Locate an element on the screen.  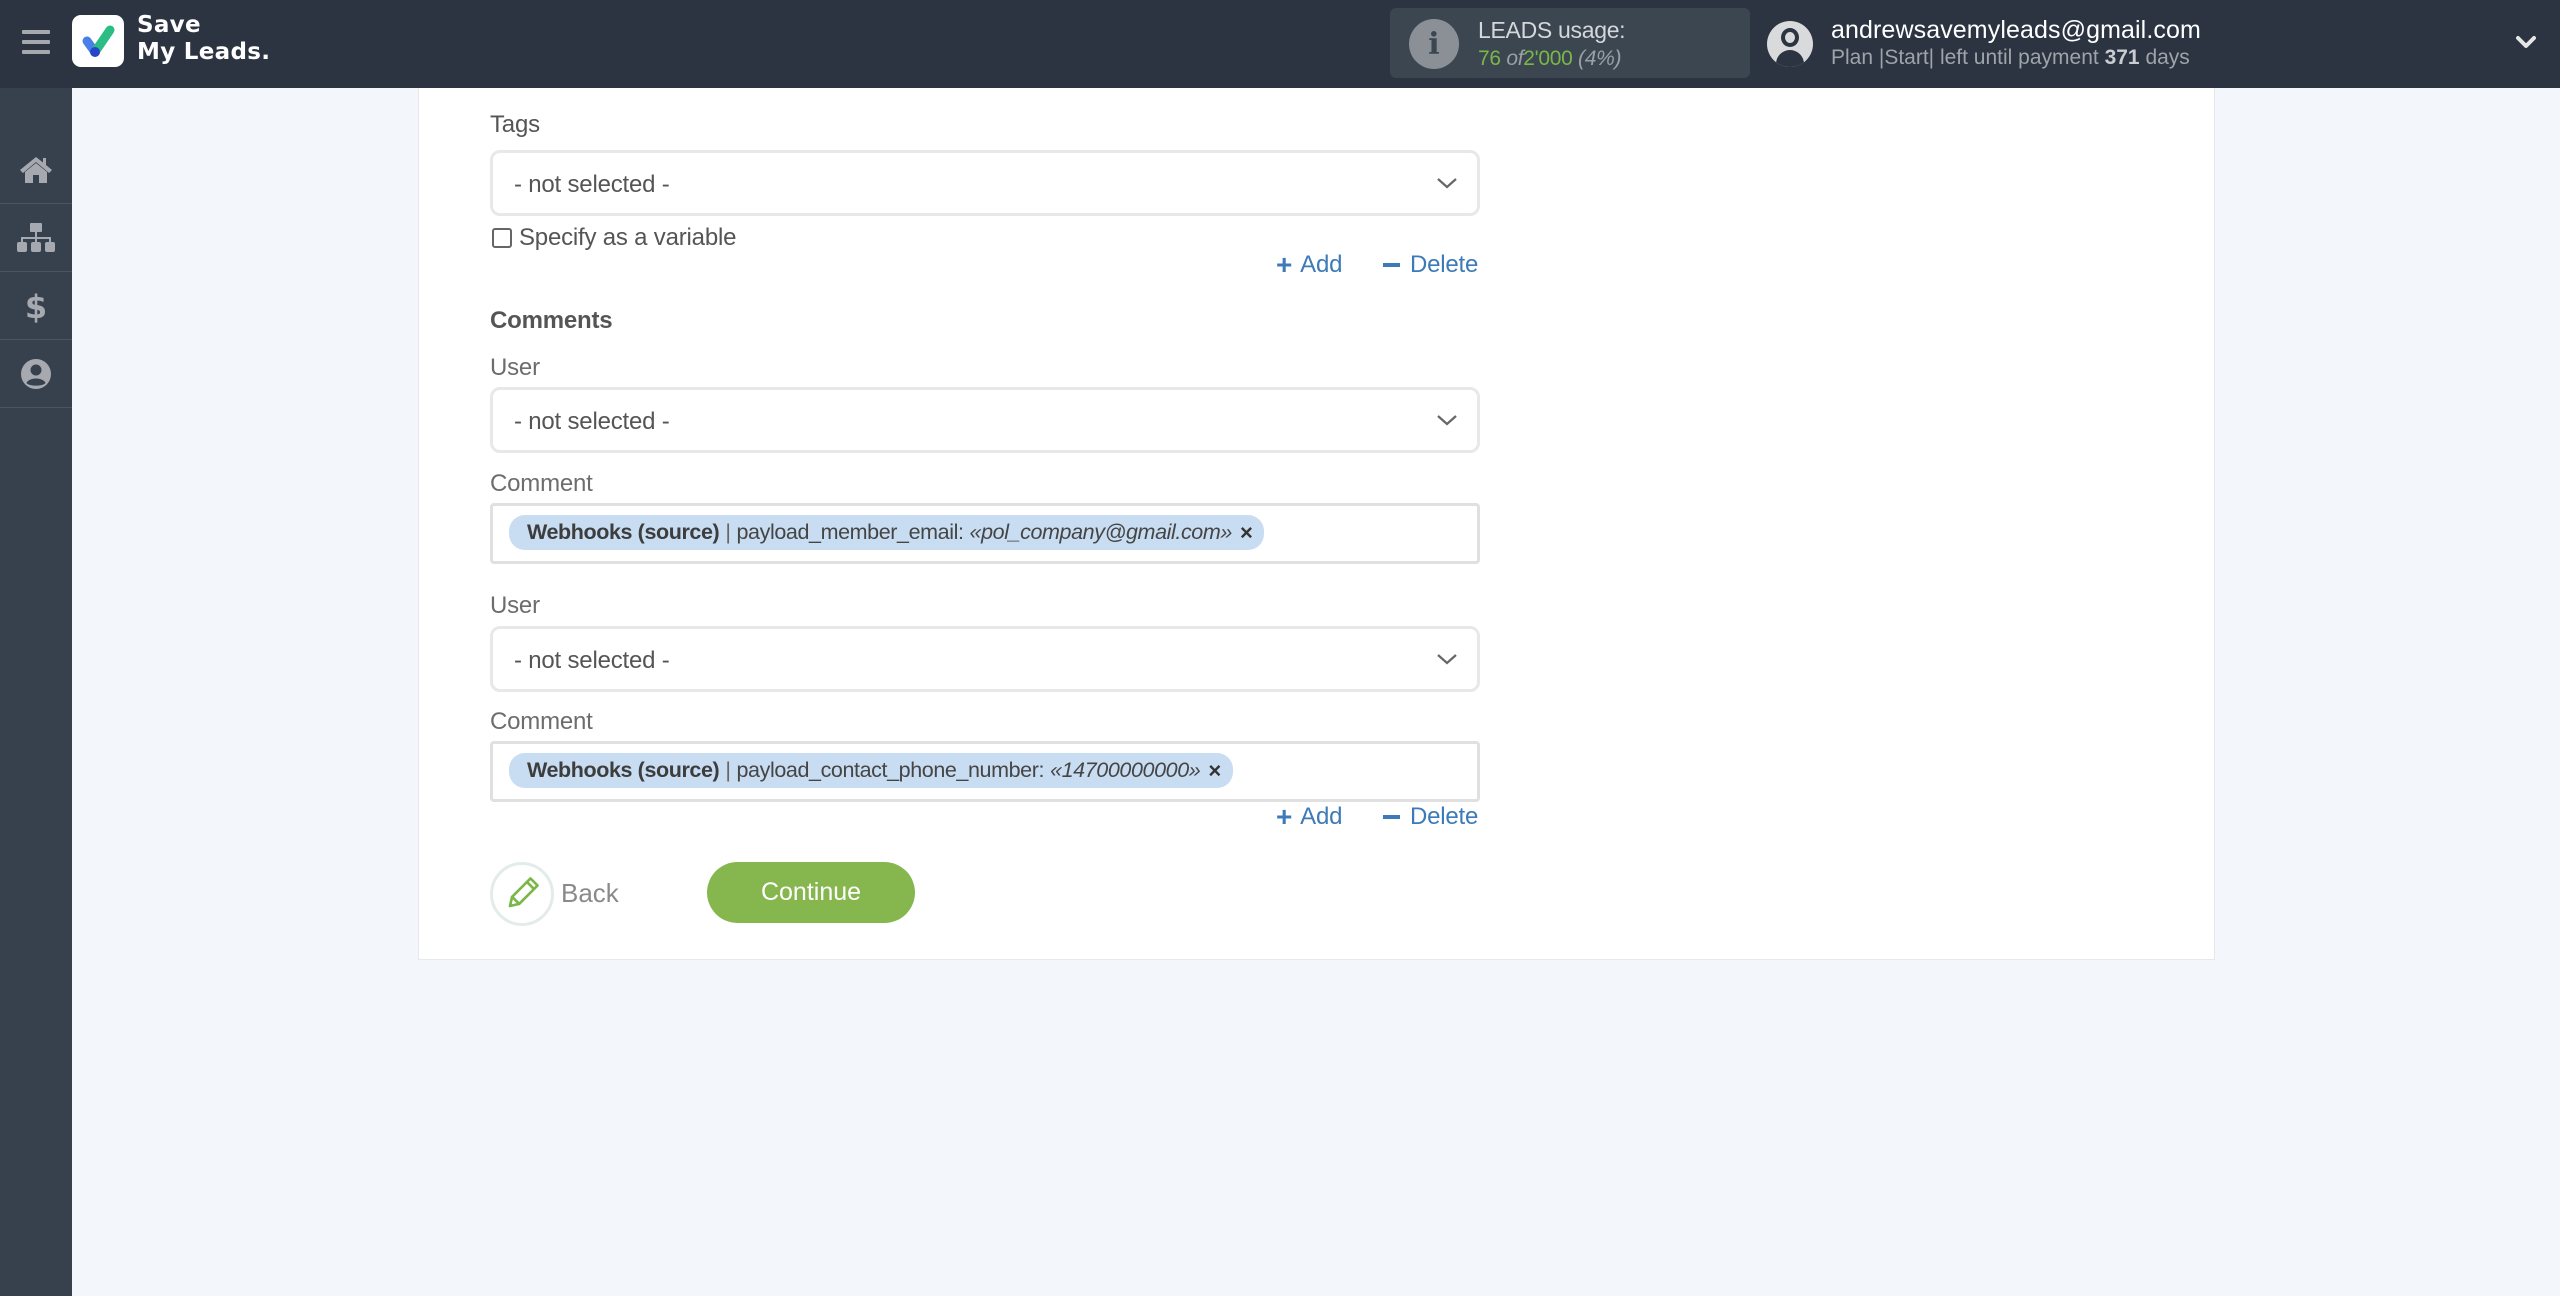
tag-field: payload_member_email: is located at coordinates (850, 532).